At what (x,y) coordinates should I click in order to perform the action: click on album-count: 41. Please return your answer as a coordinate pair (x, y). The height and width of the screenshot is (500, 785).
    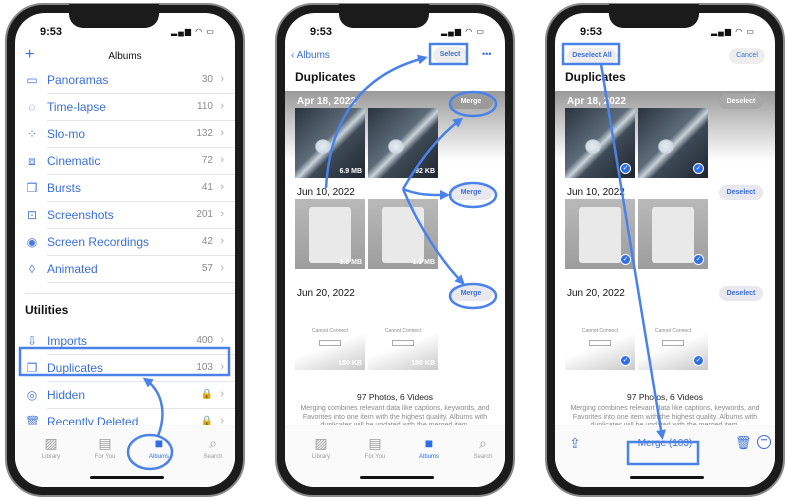
    Looking at the image, I should click on (207, 187).